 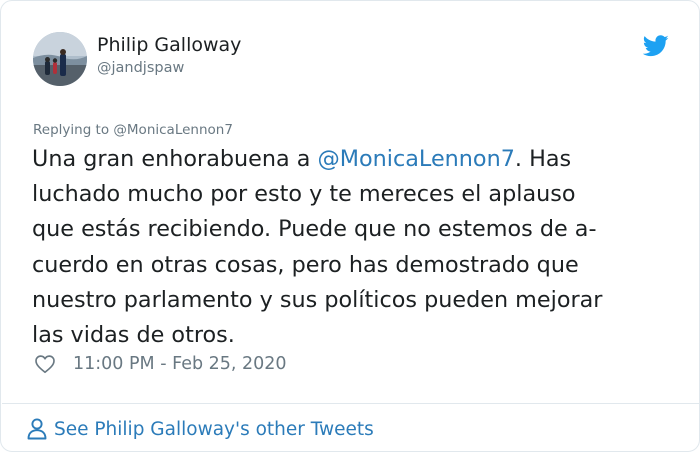 What do you see at coordinates (45, 364) in the screenshot?
I see `heart-icon` at bounding box center [45, 364].